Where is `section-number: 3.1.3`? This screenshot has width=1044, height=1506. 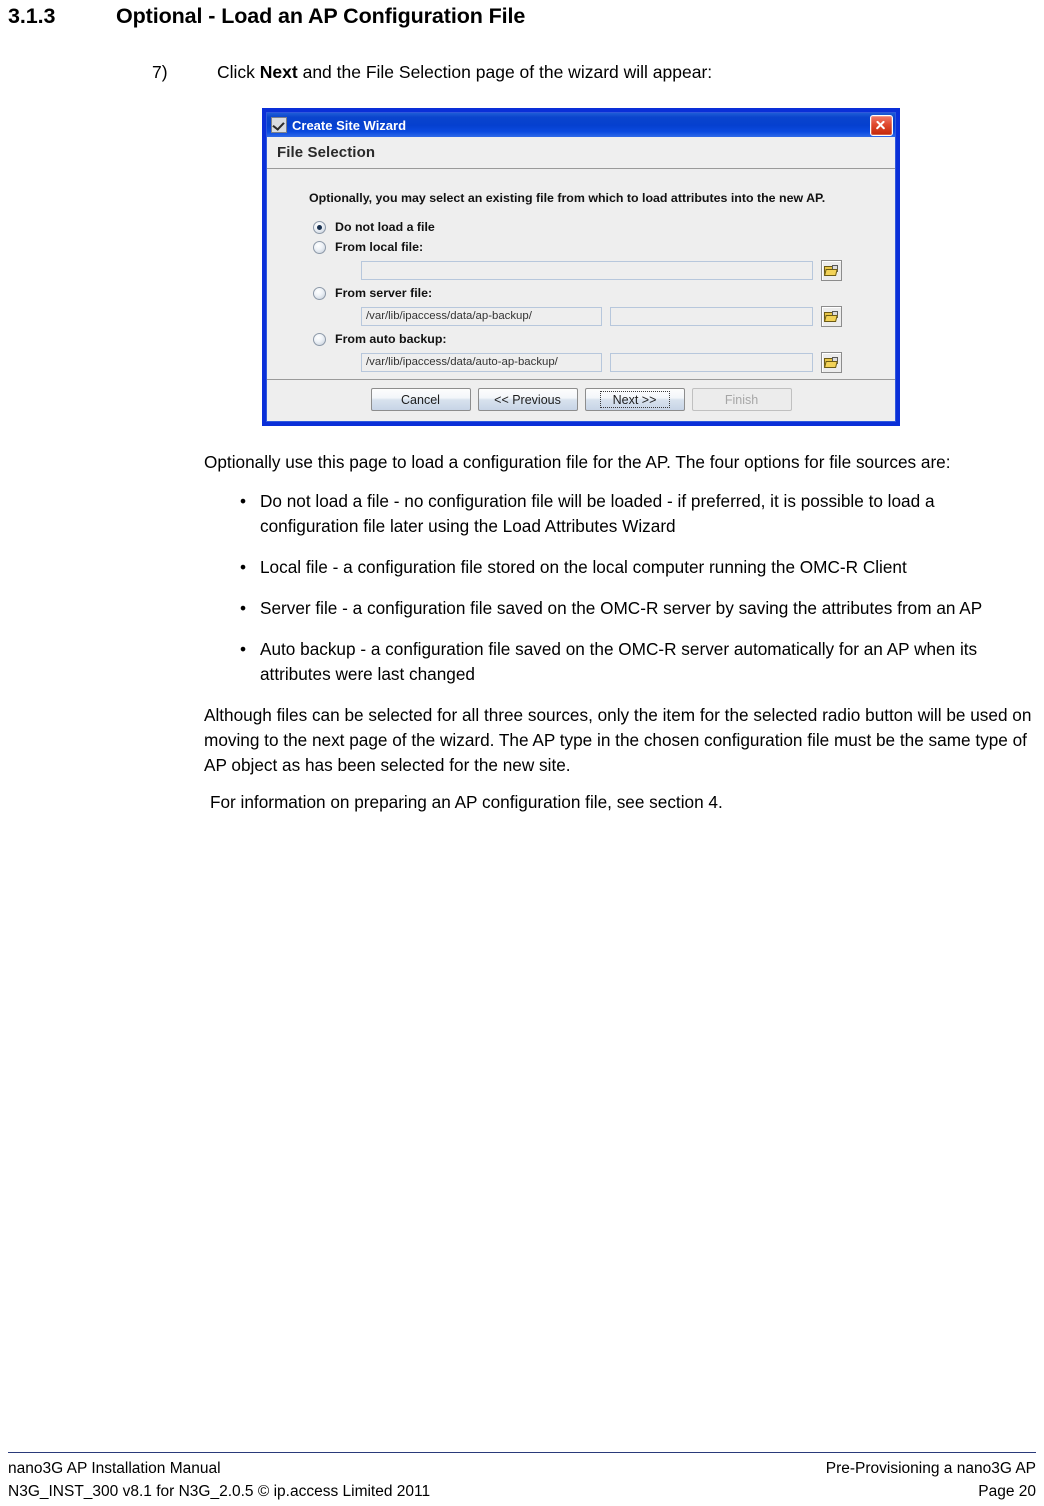
section-number: 3.1.3 is located at coordinates (32, 16).